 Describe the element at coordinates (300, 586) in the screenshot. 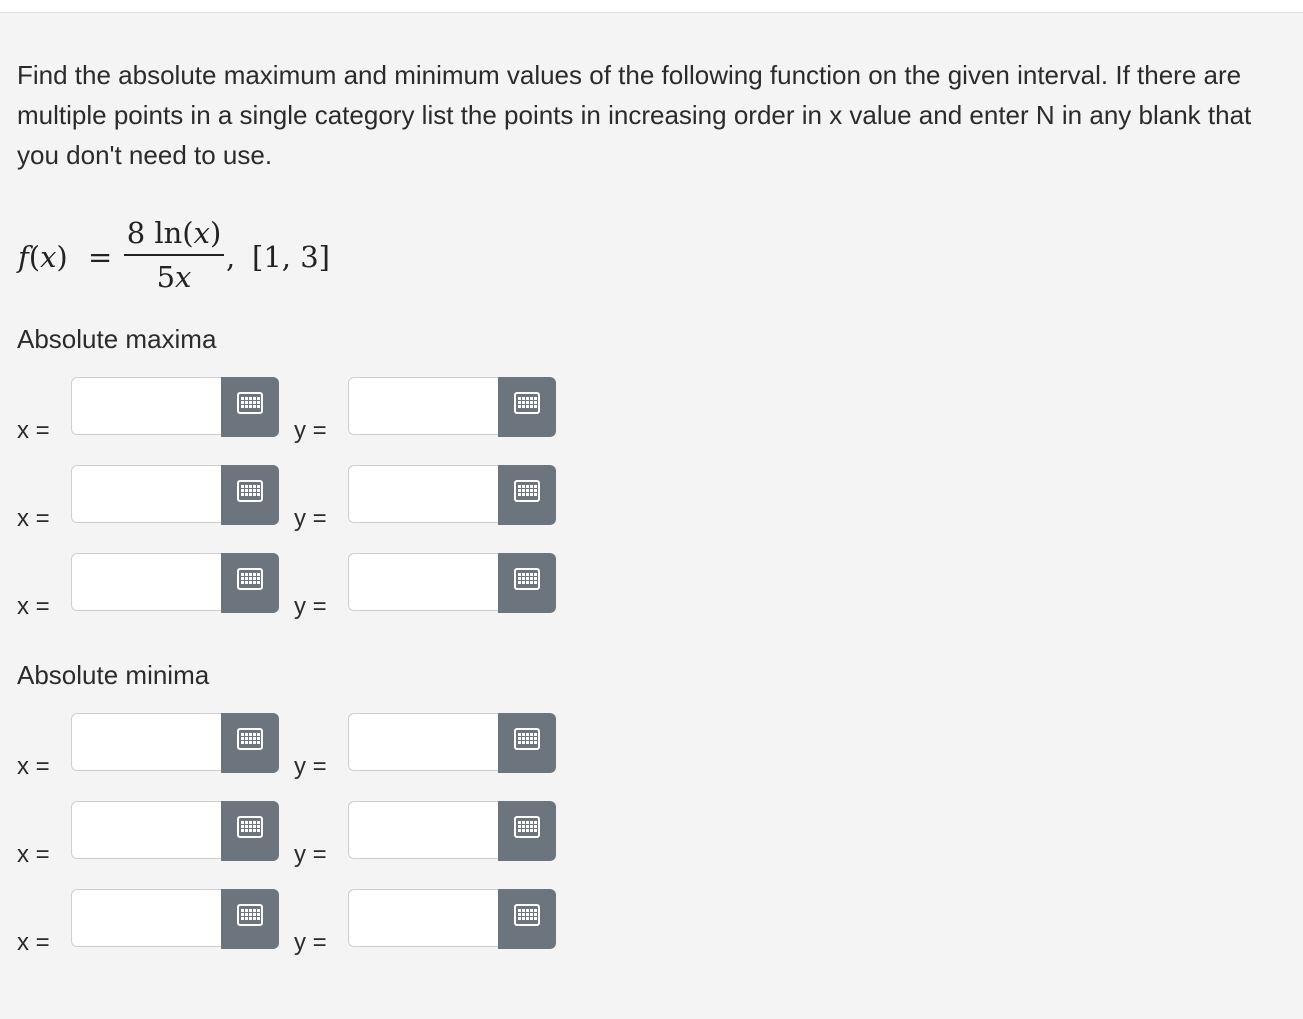

I see `maxima-row-3: x = y =` at that location.